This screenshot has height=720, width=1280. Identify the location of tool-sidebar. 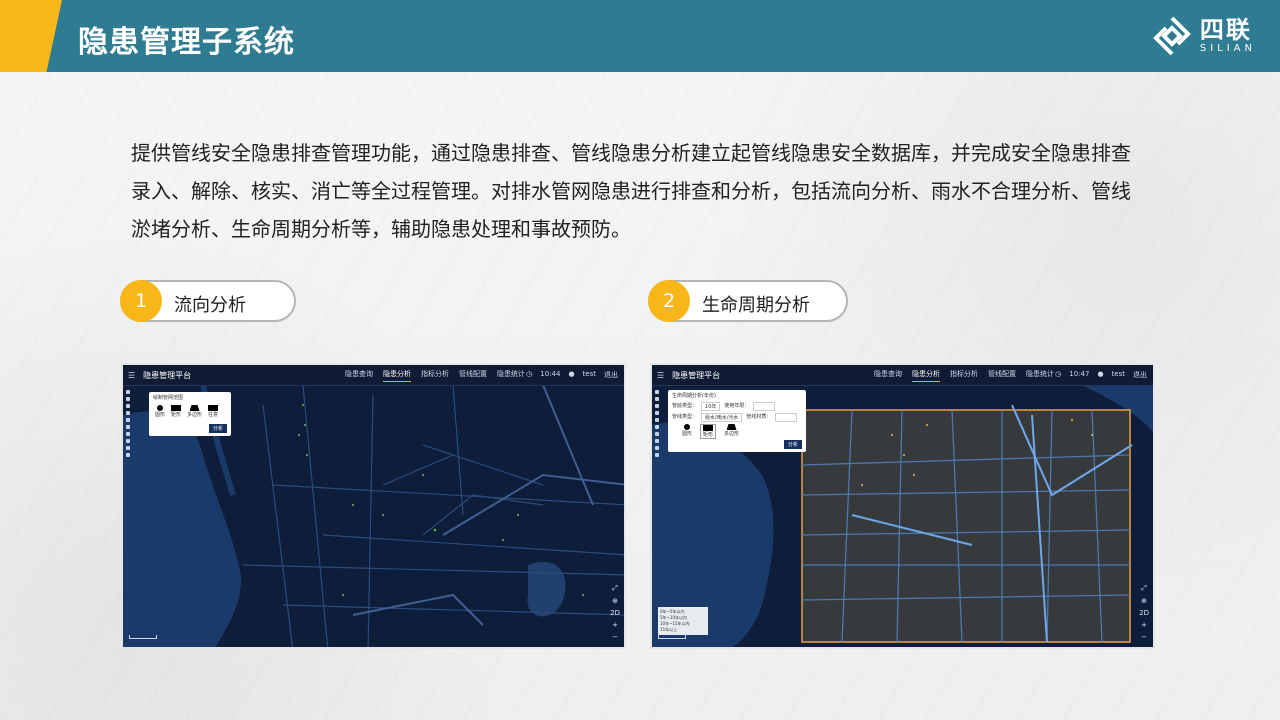
(128, 421).